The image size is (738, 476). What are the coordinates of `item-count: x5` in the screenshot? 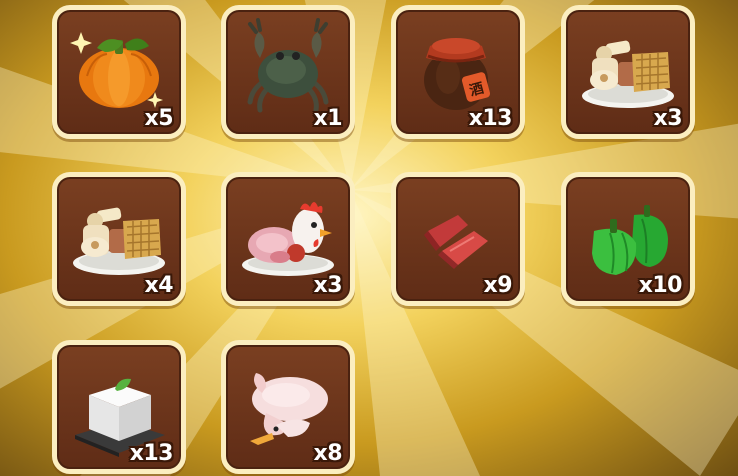 It's located at (159, 118).